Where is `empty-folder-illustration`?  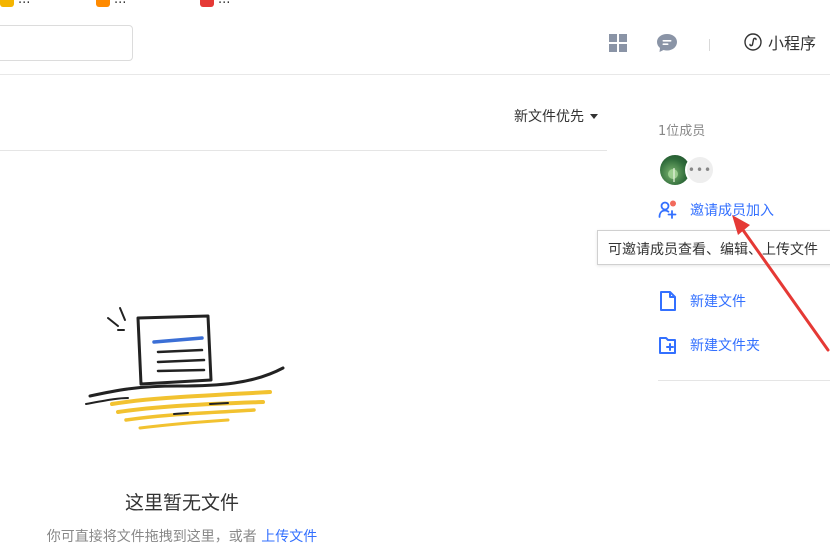
empty-folder-illustration is located at coordinates (185, 368).